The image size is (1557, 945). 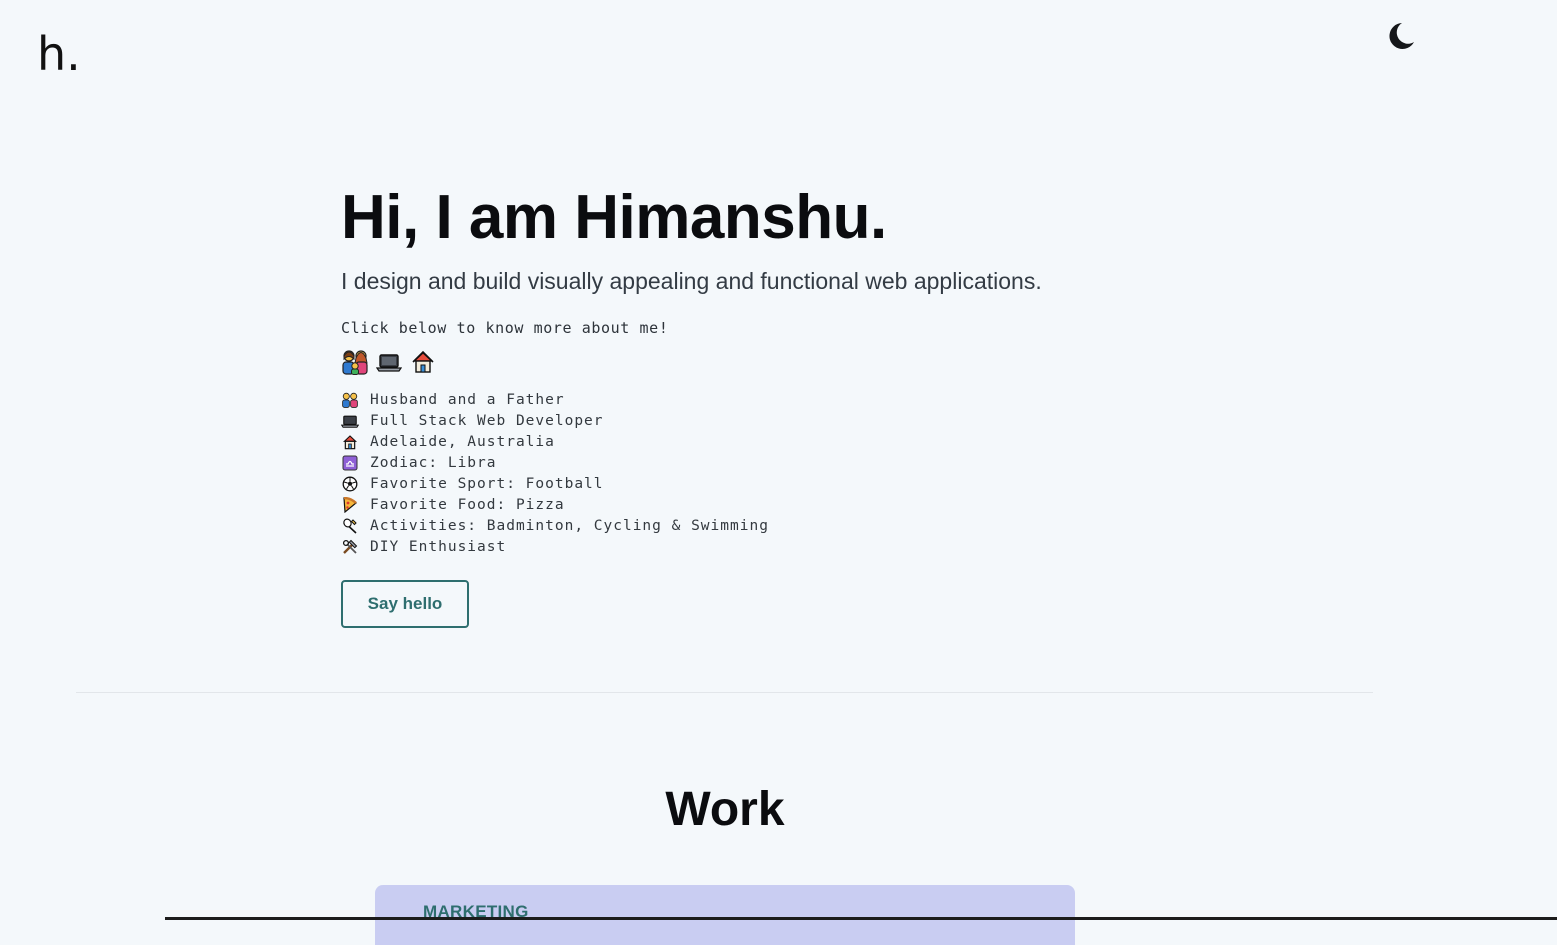 I want to click on fact-text: Adelaide, Australia, so click(x=462, y=441).